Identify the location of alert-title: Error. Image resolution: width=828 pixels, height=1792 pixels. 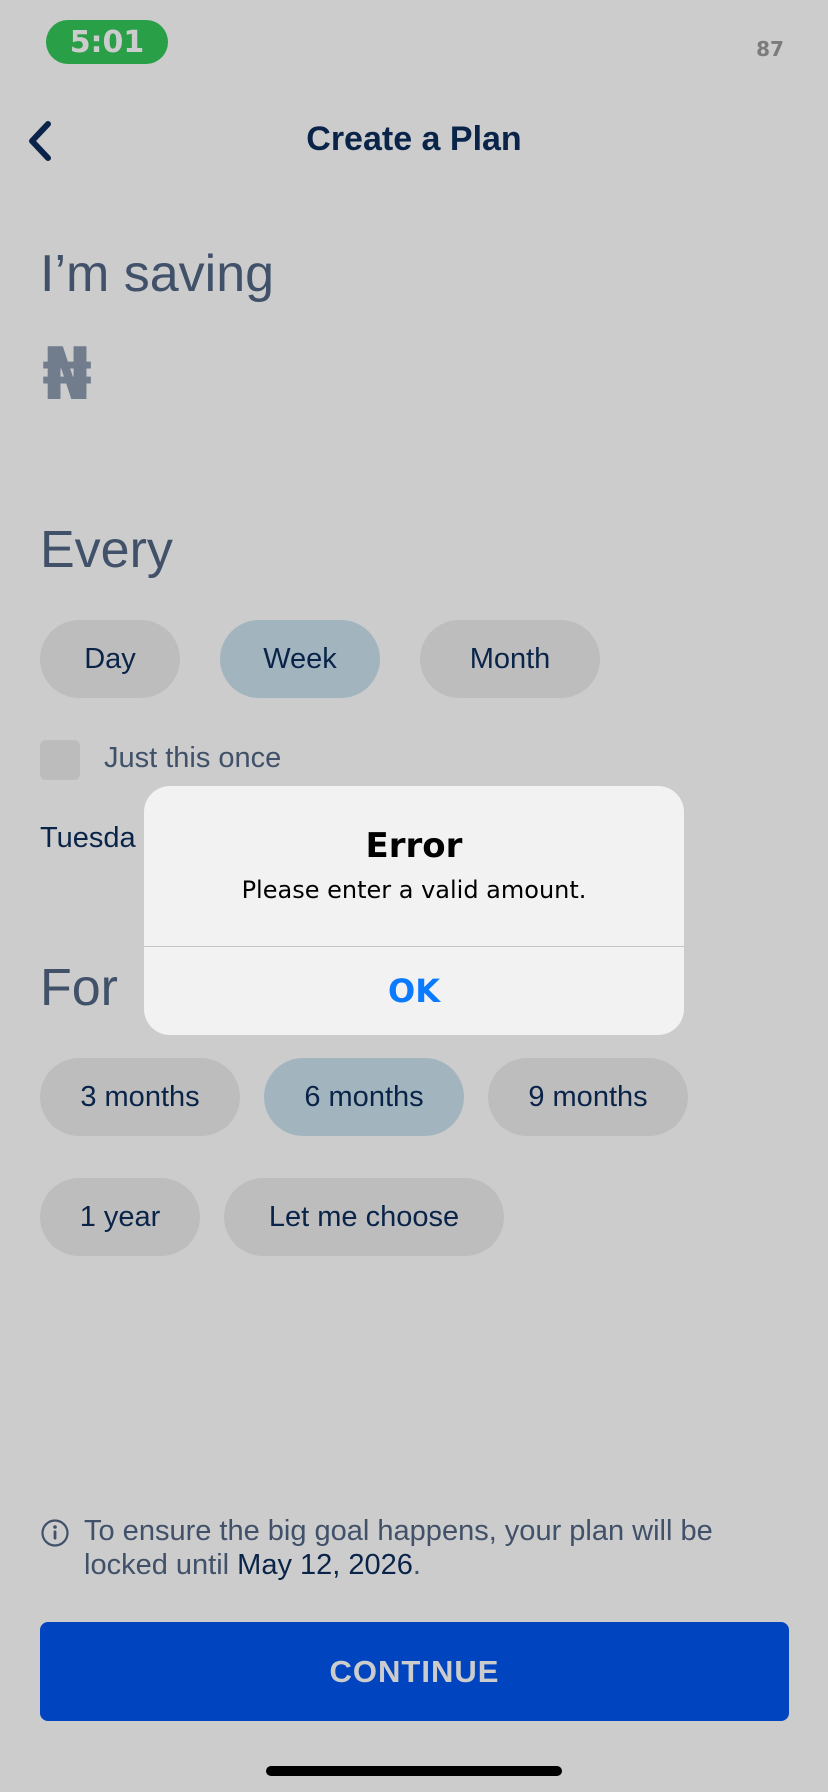
(414, 846).